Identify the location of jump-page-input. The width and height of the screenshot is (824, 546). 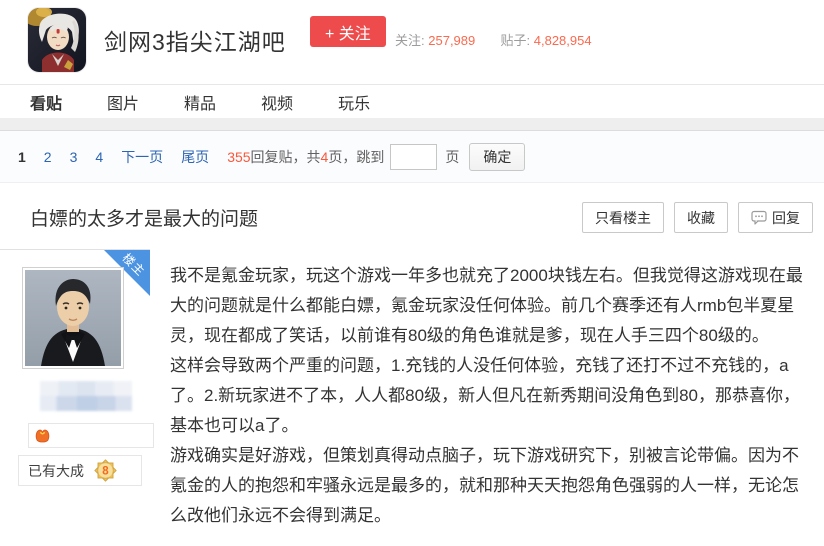
(414, 156).